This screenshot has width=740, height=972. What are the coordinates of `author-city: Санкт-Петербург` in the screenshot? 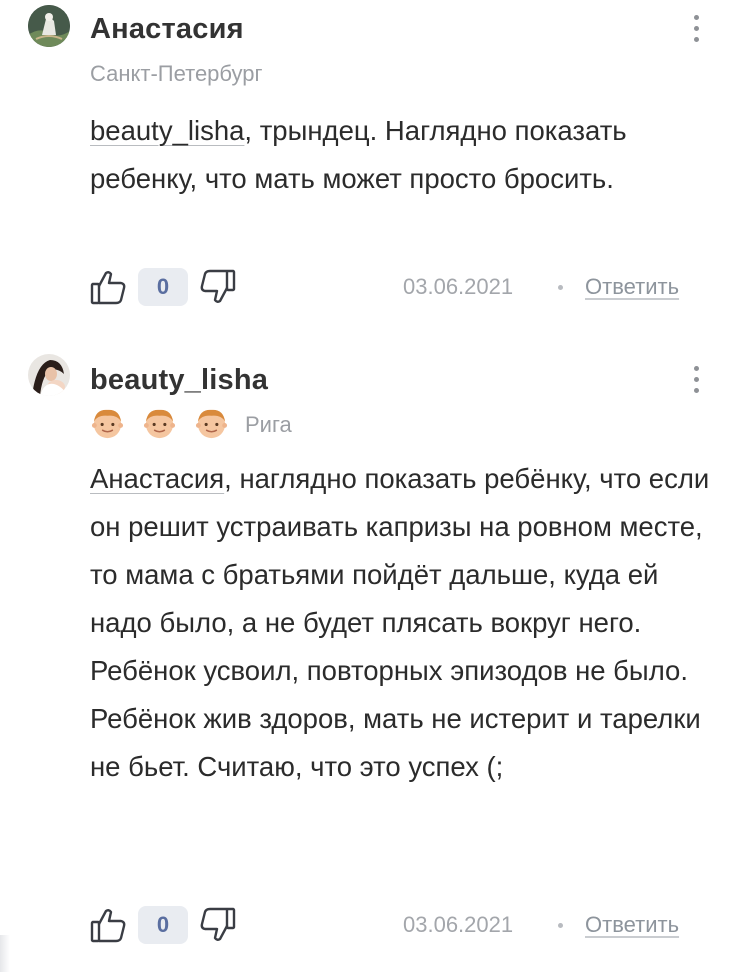 It's located at (176, 73).